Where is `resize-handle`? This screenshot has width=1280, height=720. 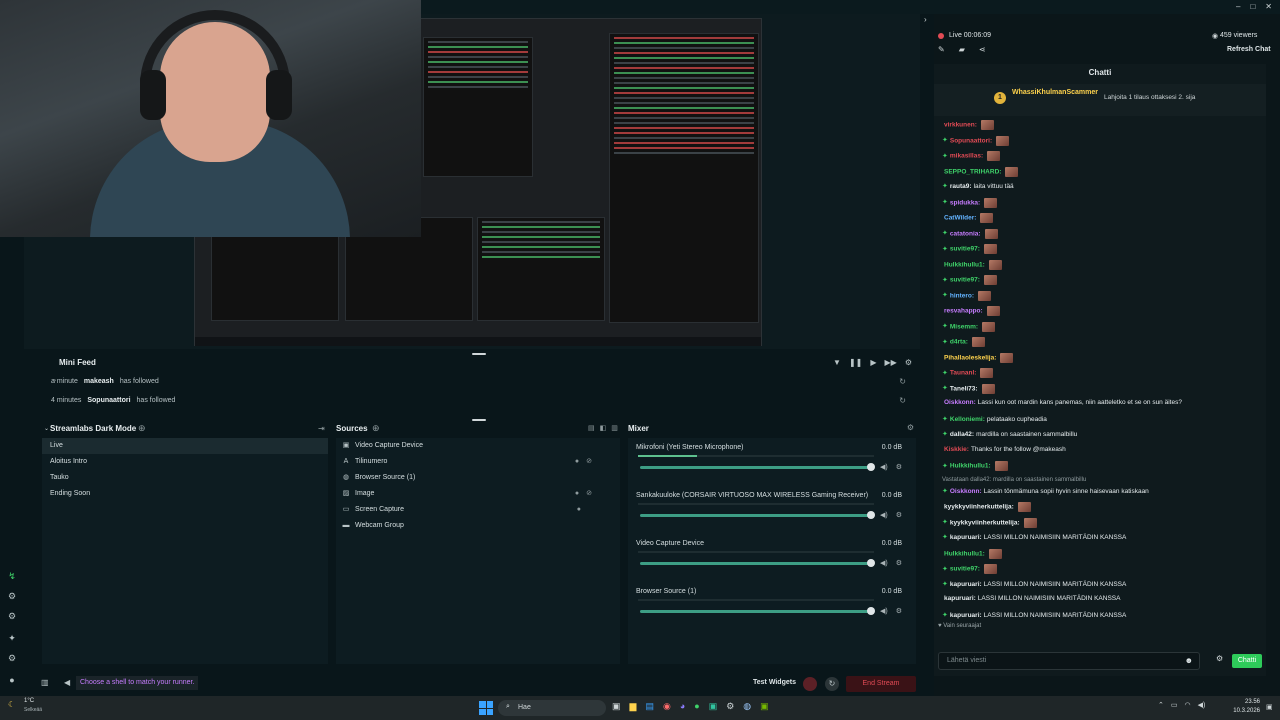 resize-handle is located at coordinates (479, 420).